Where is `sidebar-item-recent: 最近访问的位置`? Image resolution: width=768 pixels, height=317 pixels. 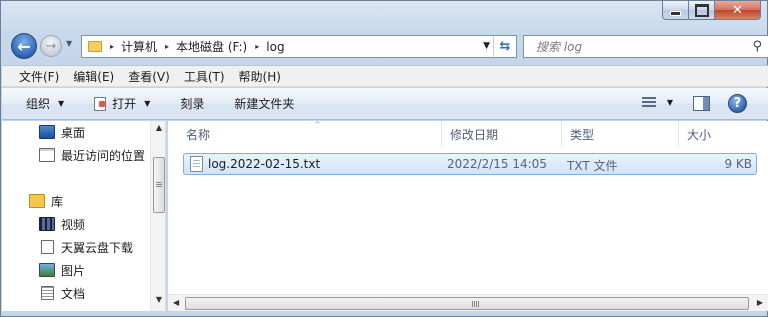 sidebar-item-recent: 最近访问的位置 is located at coordinates (92, 155).